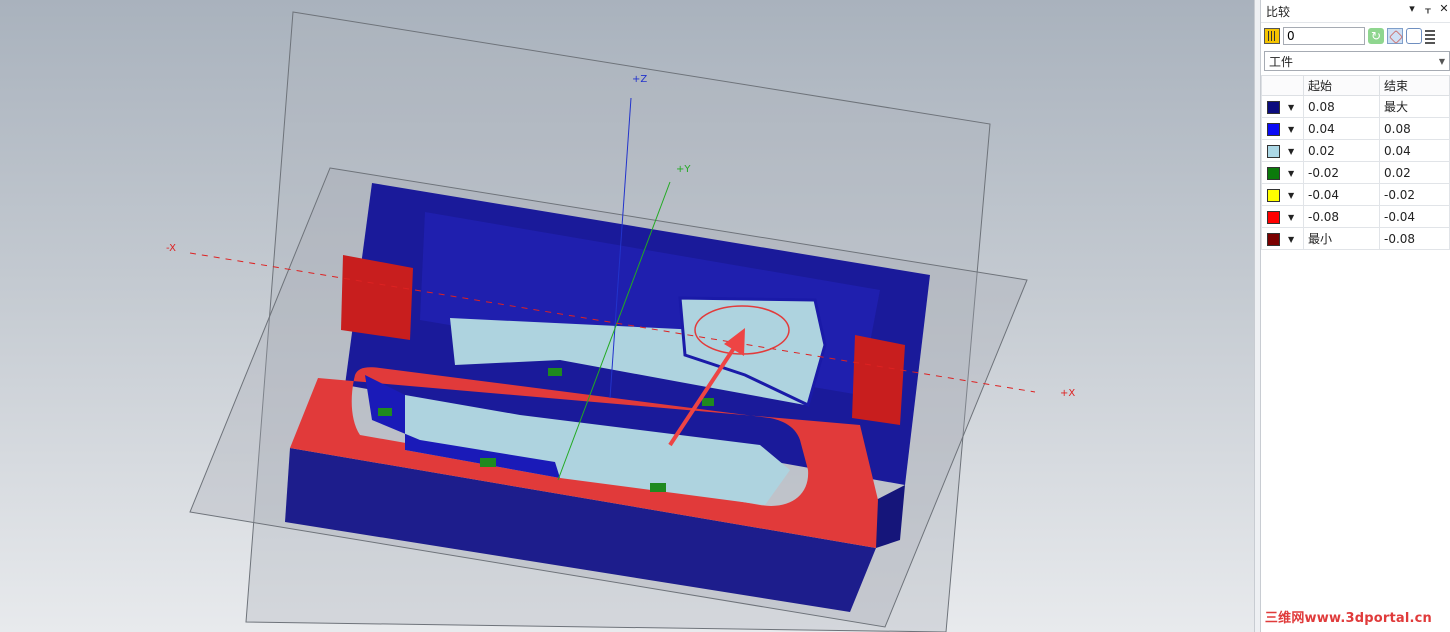 This screenshot has width=1450, height=632. What do you see at coordinates (1341, 128) in the screenshot?
I see `range-start-cell: 0.04` at bounding box center [1341, 128].